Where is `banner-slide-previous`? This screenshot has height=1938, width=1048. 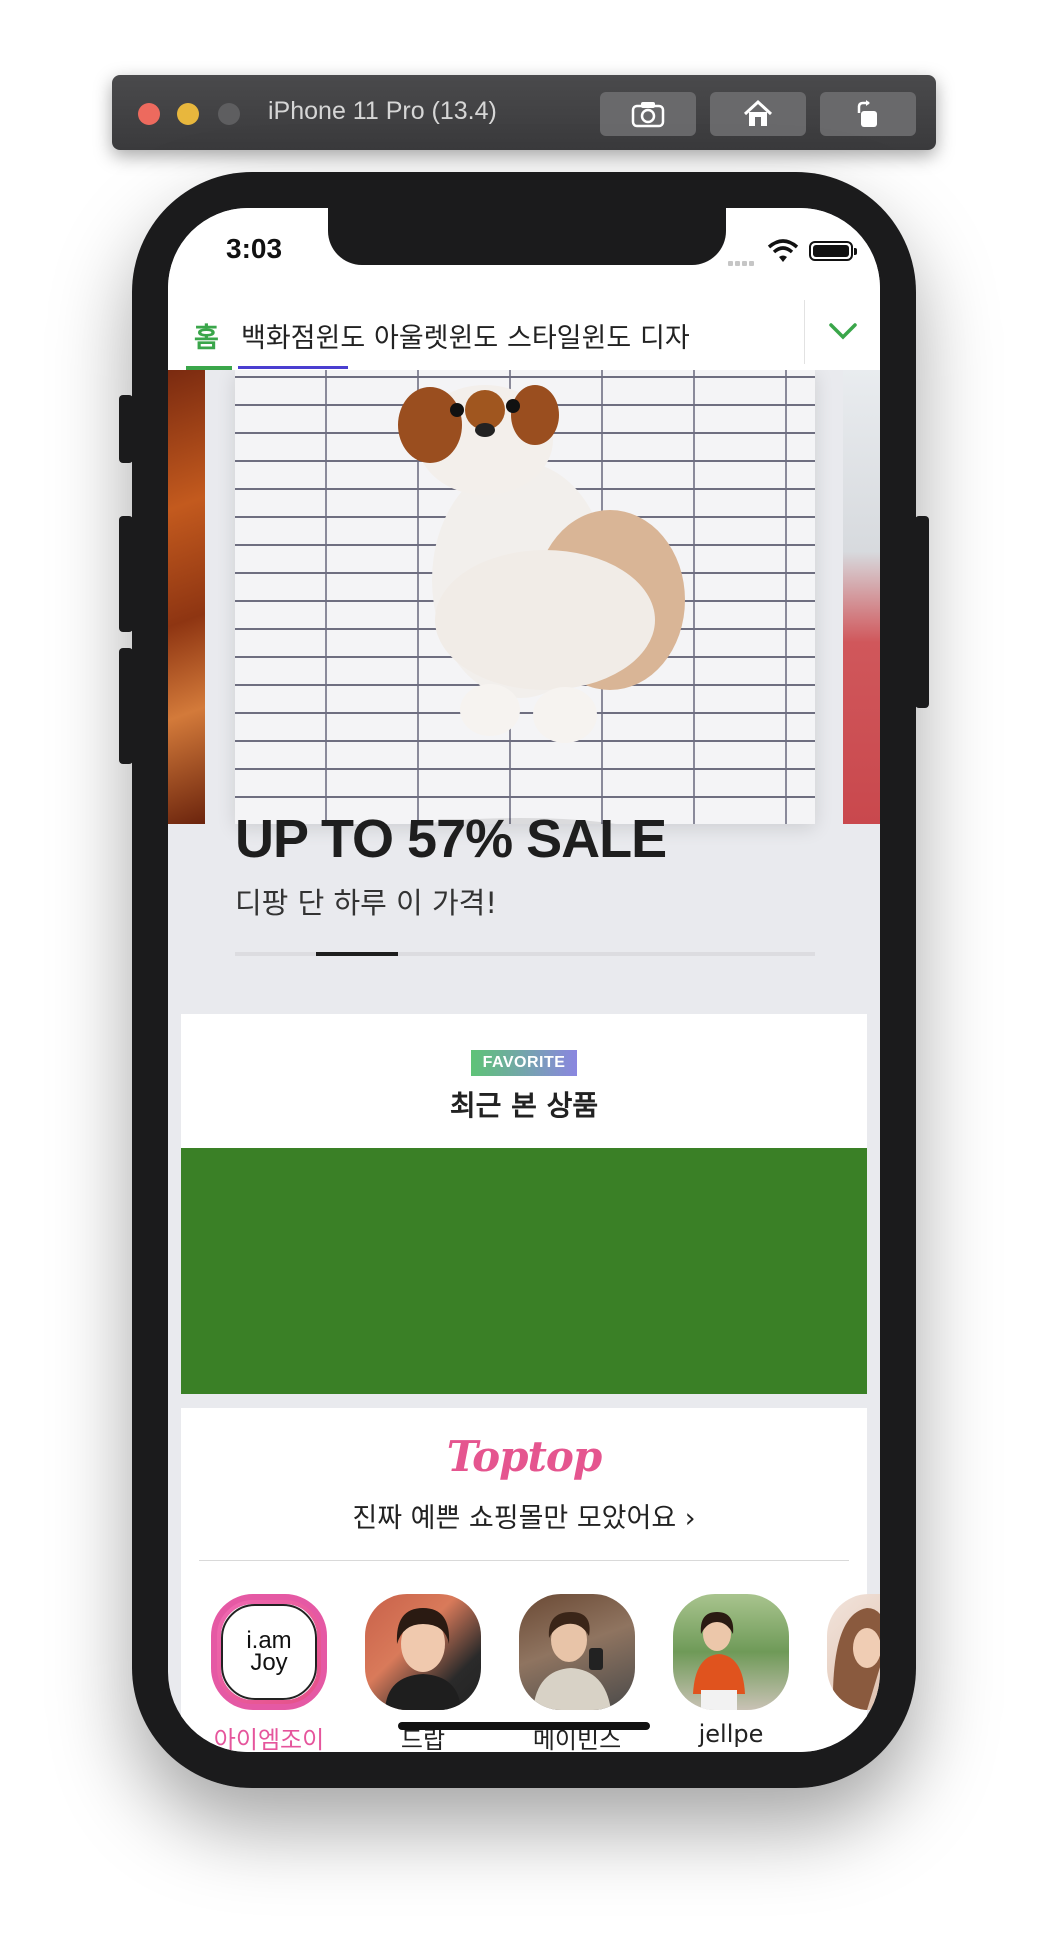 banner-slide-previous is located at coordinates (186, 597).